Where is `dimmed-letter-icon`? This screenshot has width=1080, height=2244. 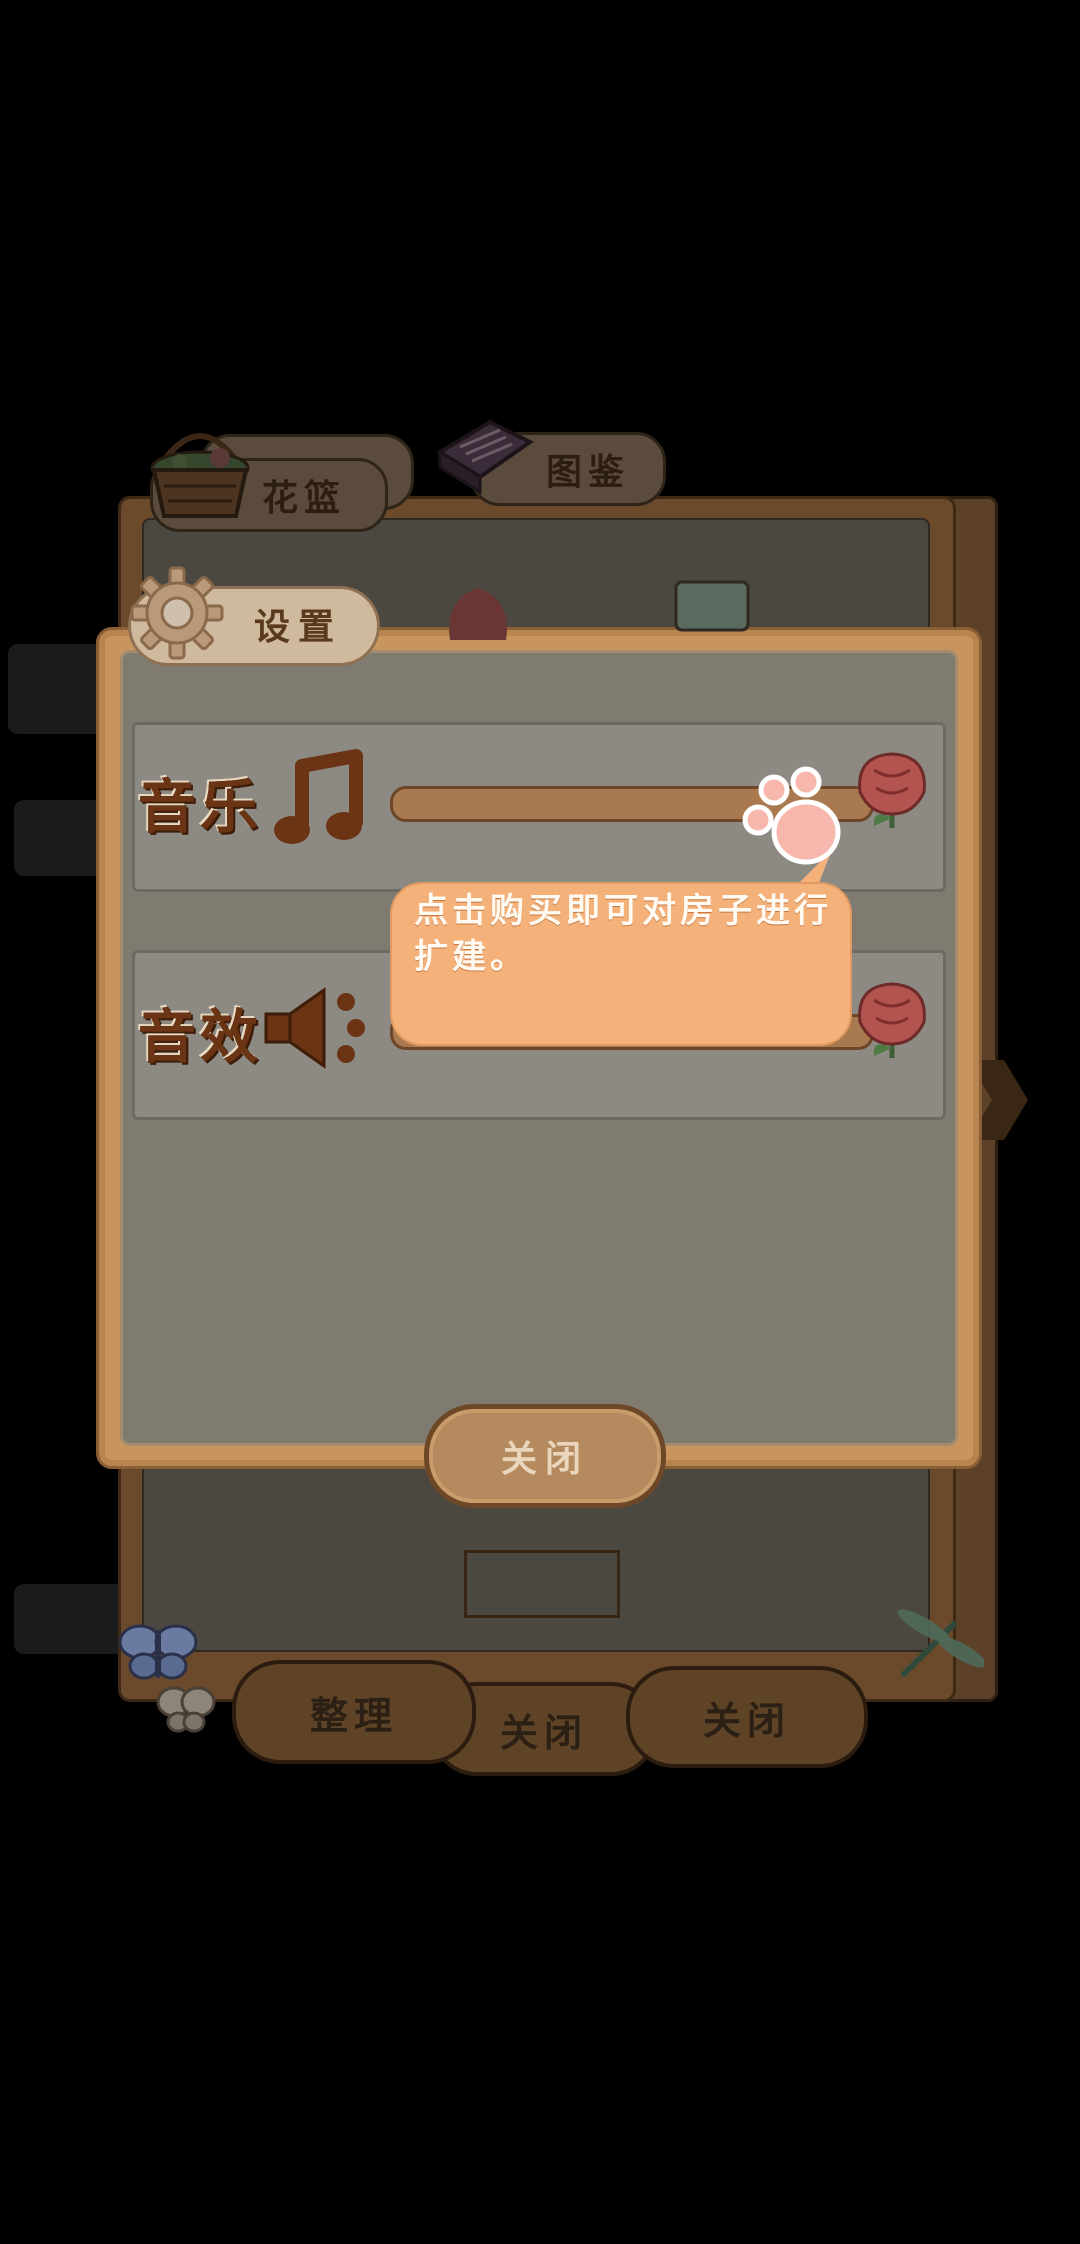
dimmed-letter-icon is located at coordinates (712, 606).